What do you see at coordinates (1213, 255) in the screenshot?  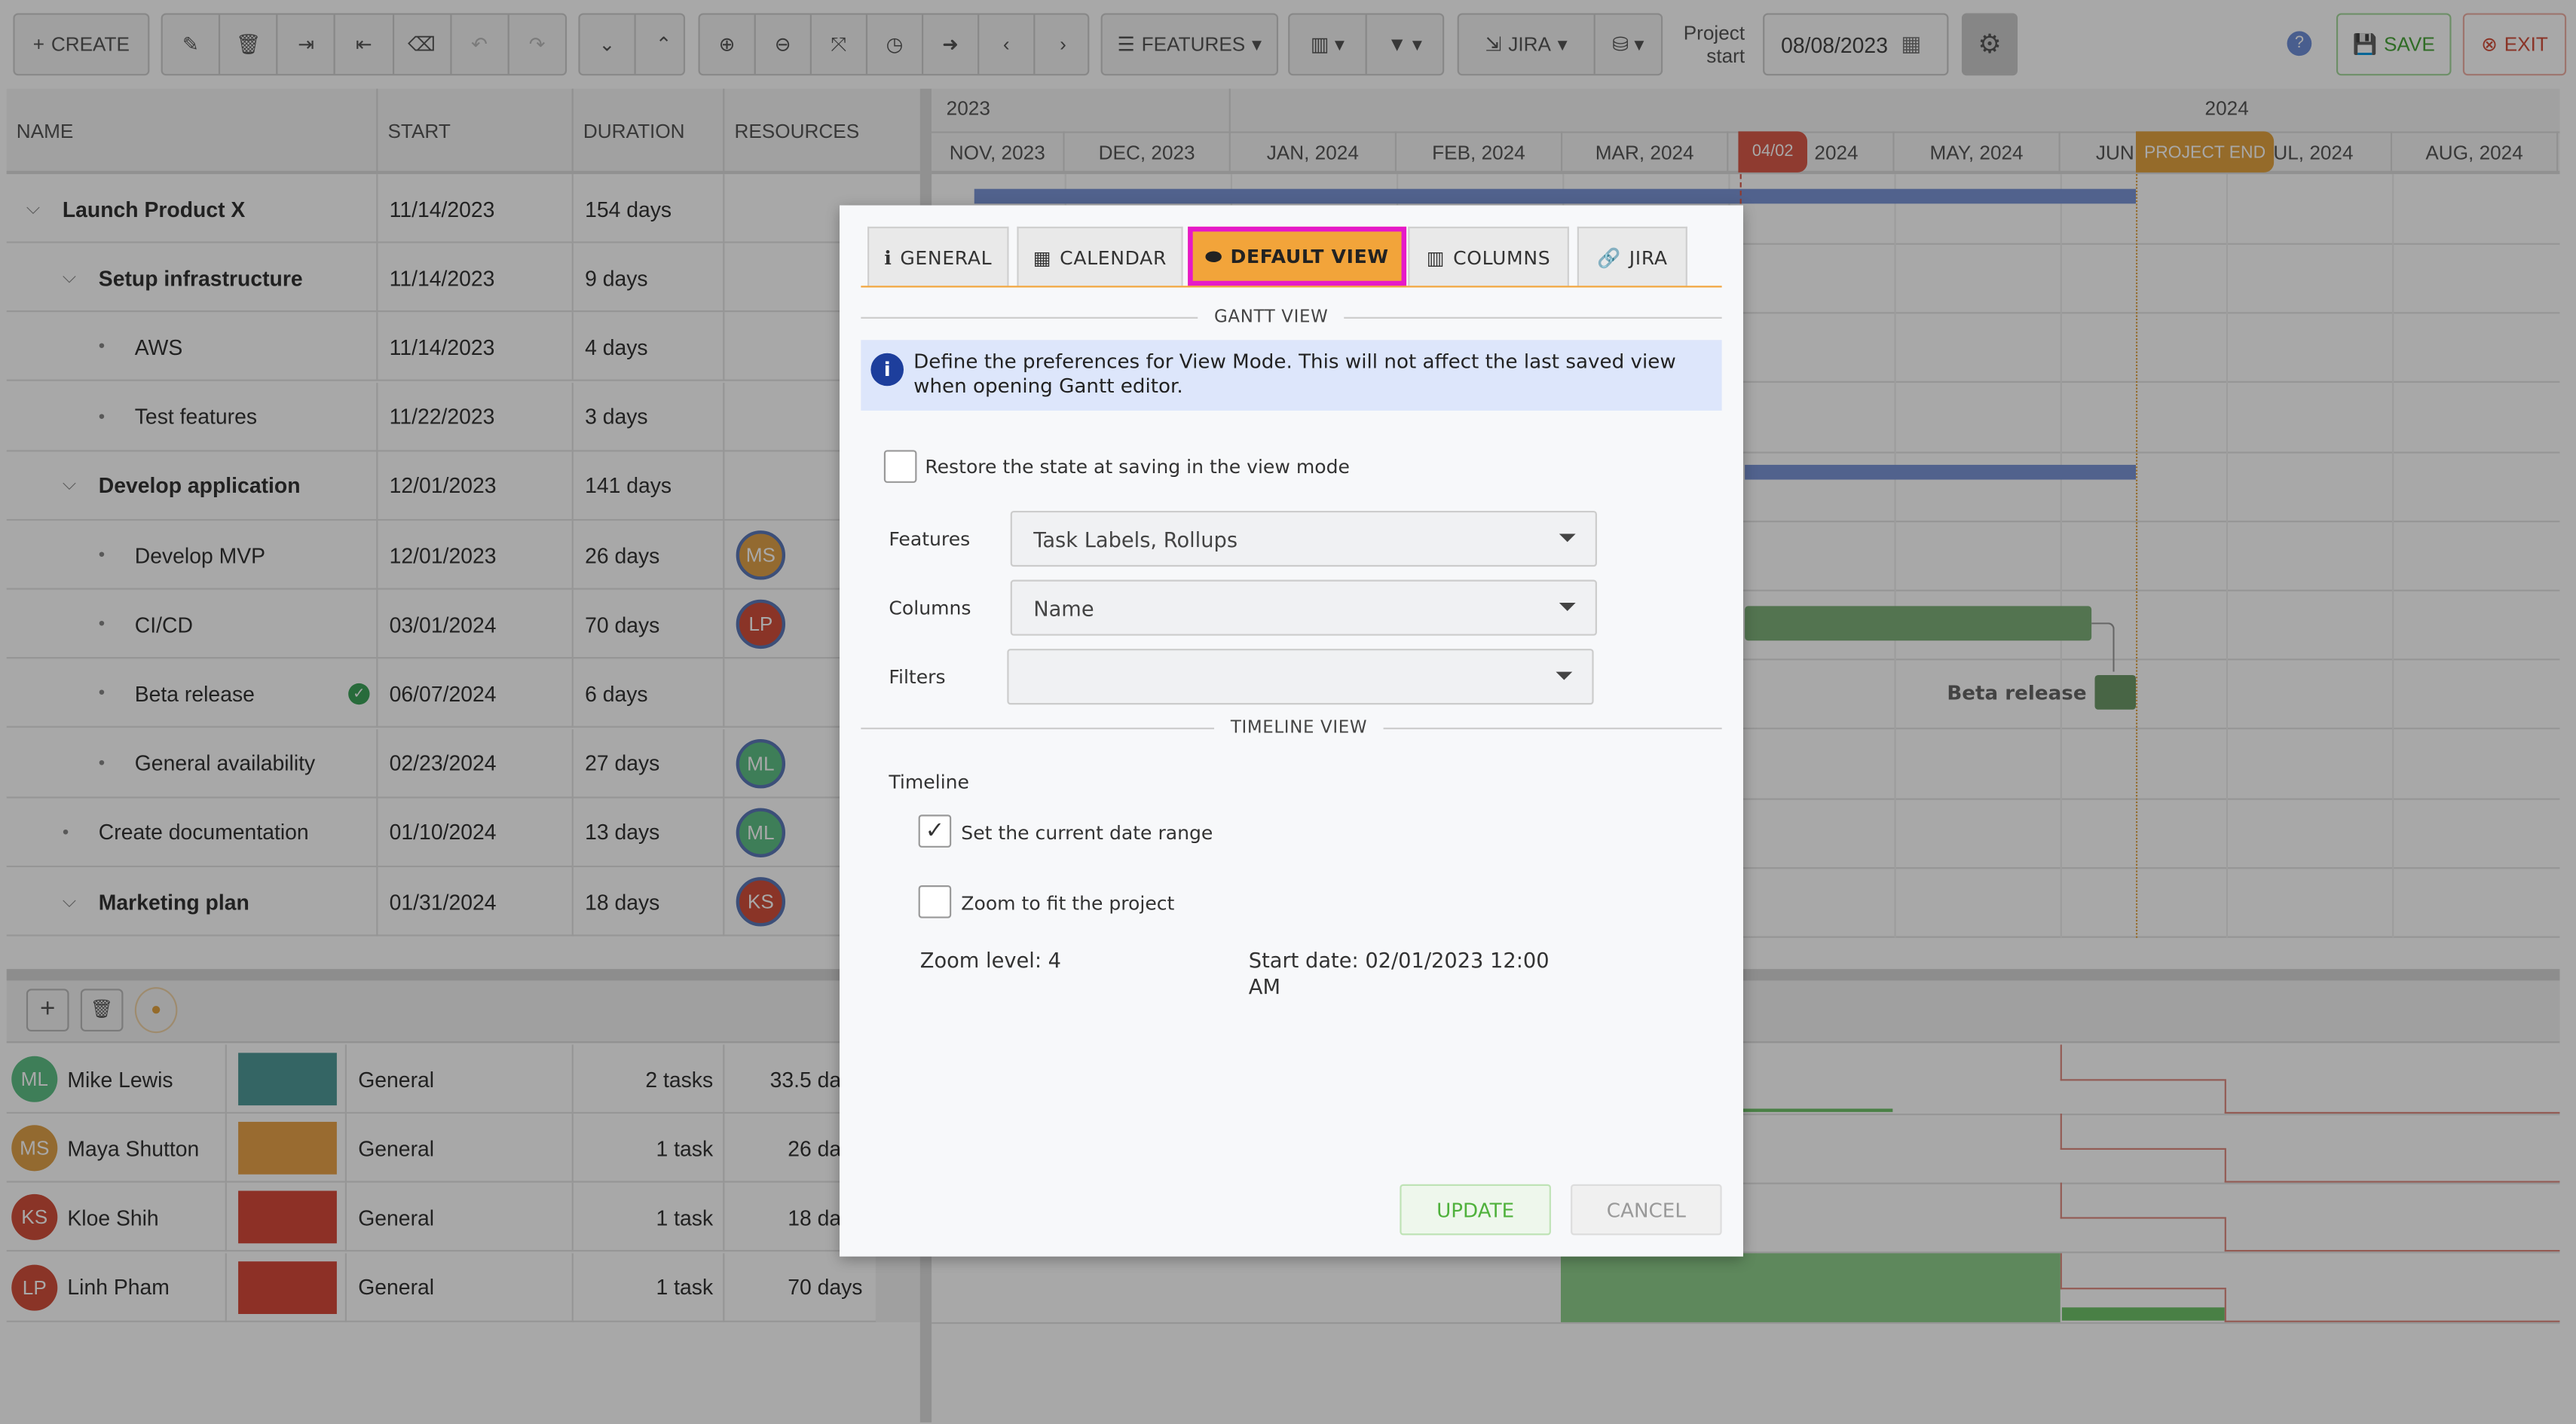 I see `toggle-icon: ⬬` at bounding box center [1213, 255].